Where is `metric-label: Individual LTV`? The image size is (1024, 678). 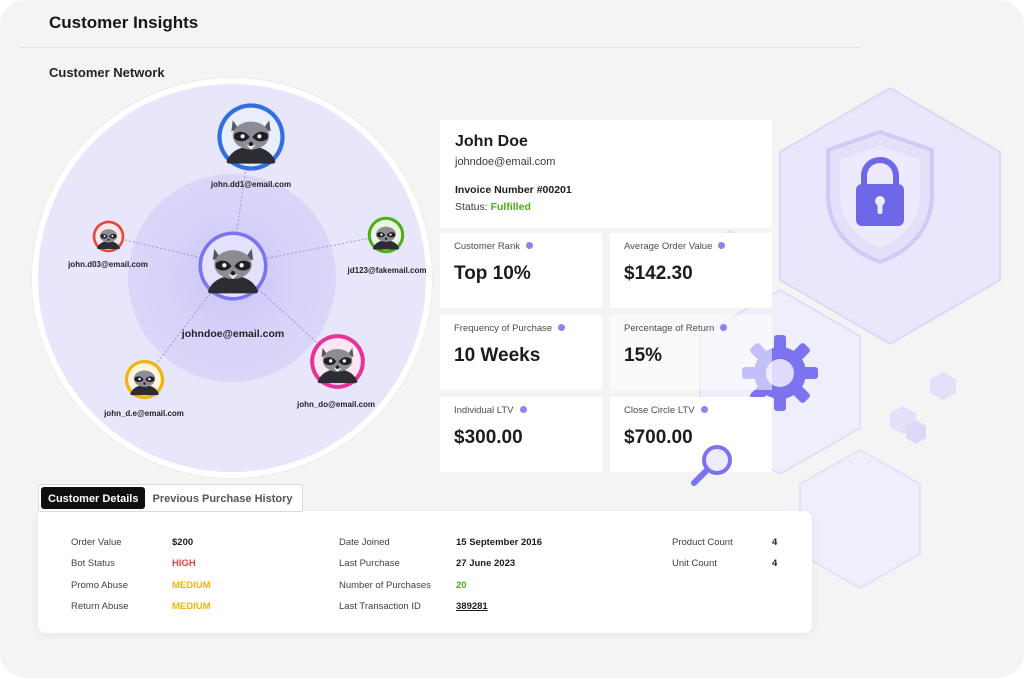 metric-label: Individual LTV is located at coordinates (484, 410).